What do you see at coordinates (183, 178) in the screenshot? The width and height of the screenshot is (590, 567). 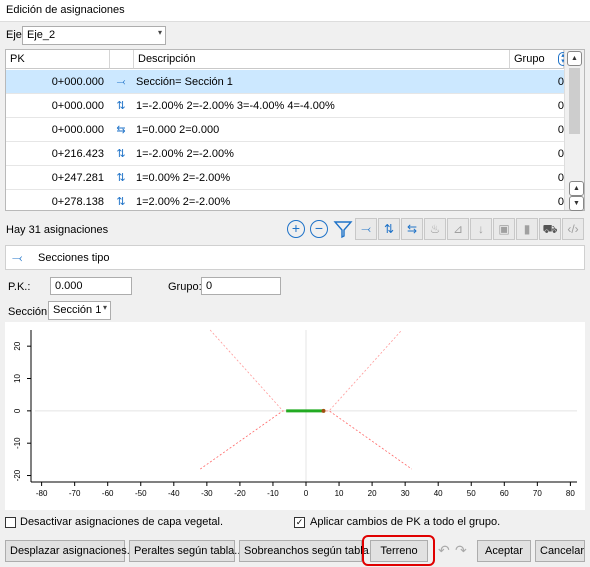 I see `cell-descripcion: 1=0.00% 2=-2.00%` at bounding box center [183, 178].